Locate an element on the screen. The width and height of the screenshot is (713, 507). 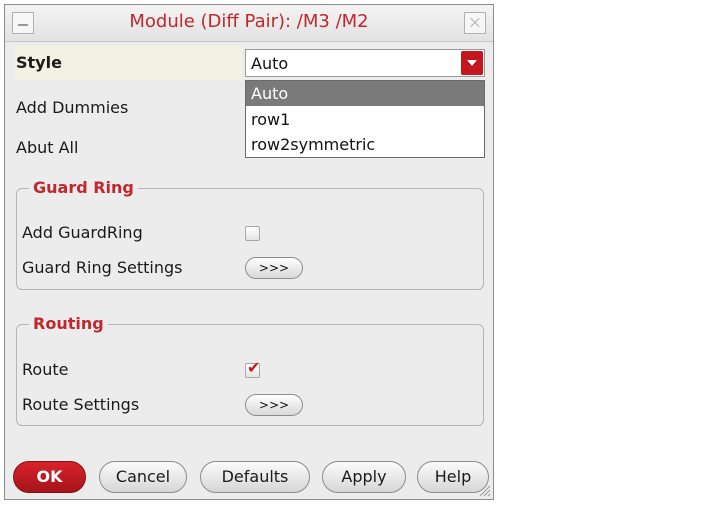
guard-ring-settings-label: Guard Ring Settings is located at coordinates (102, 267).